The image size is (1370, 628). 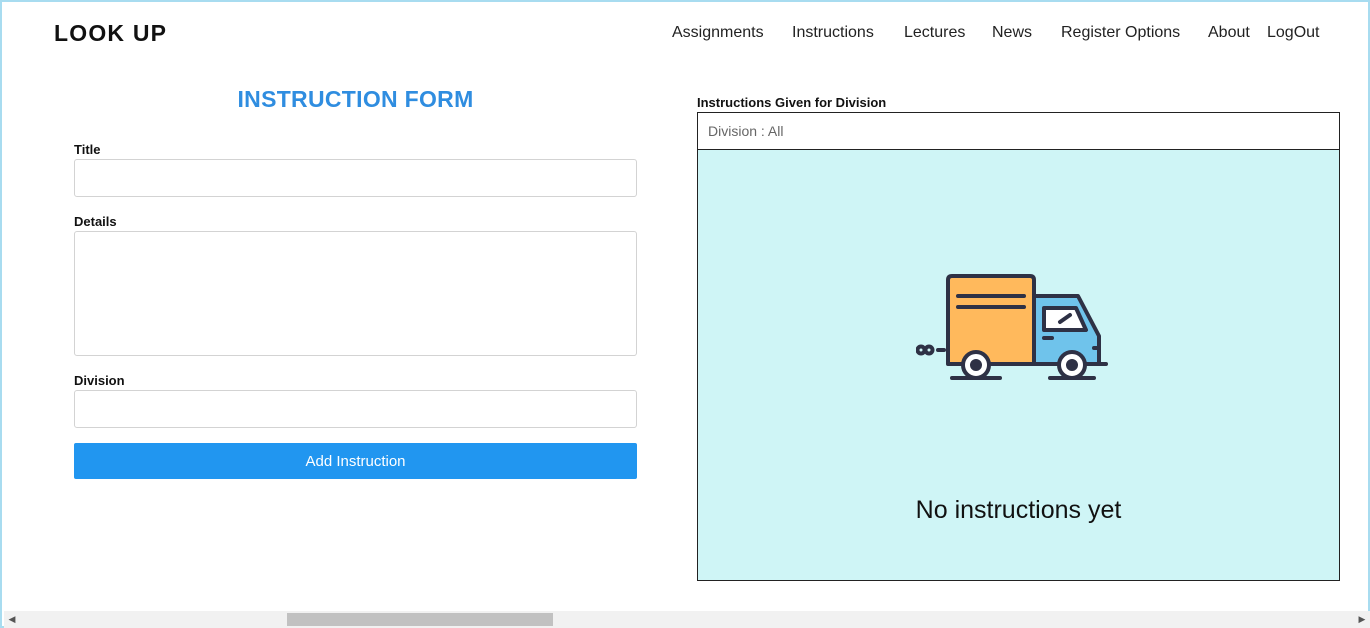 I want to click on nav-news: News, so click(x=1012, y=33).